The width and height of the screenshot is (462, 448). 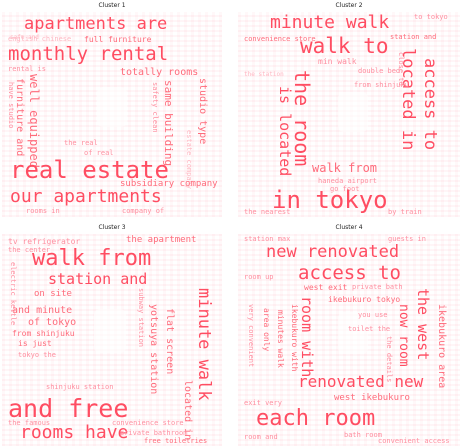 I want to click on word: to tokyo, so click(x=431, y=17).